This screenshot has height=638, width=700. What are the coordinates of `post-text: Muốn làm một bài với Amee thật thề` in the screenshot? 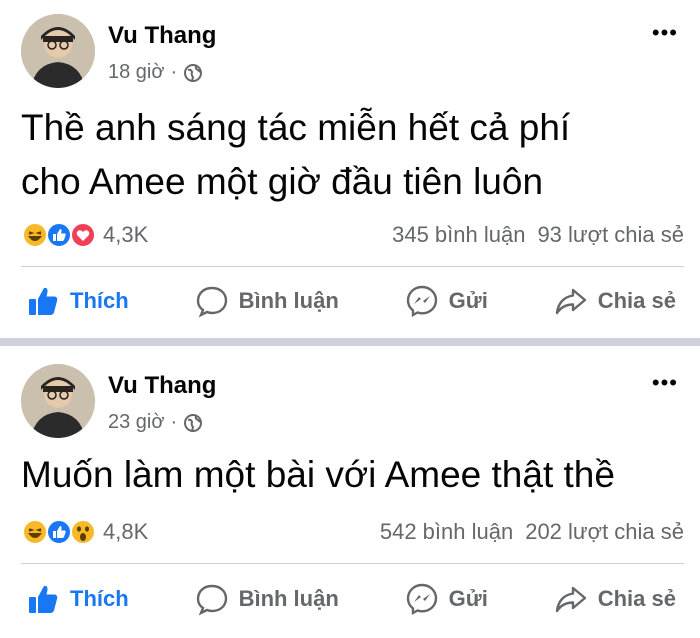 It's located at (352, 475).